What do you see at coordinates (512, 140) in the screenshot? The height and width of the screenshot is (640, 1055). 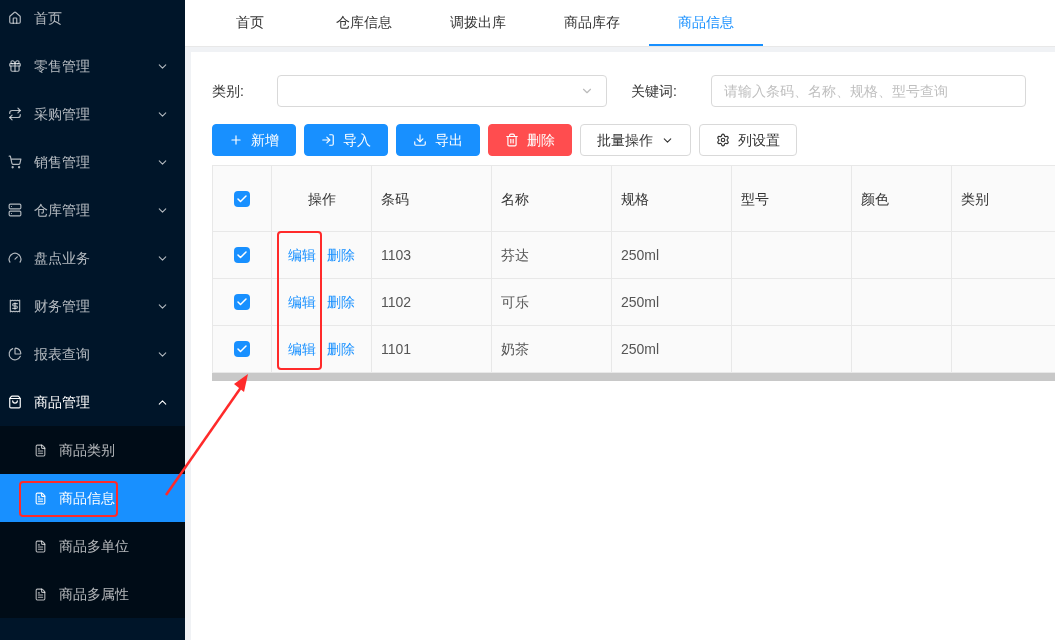 I see `trash-icon` at bounding box center [512, 140].